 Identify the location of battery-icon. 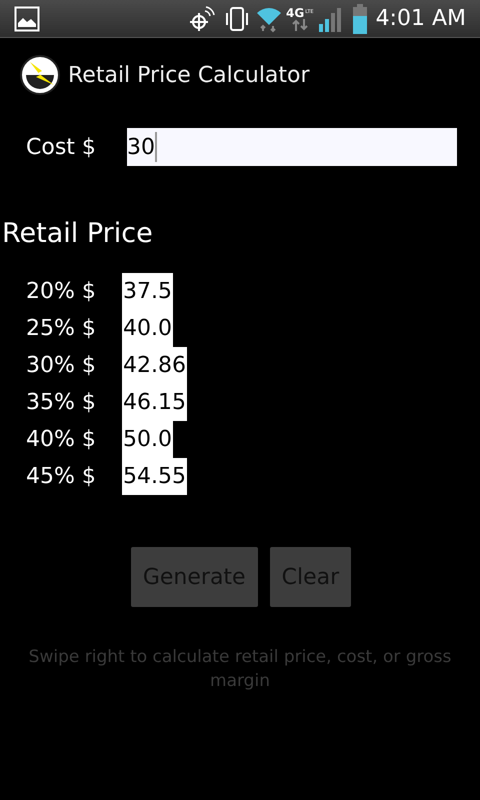
(360, 19).